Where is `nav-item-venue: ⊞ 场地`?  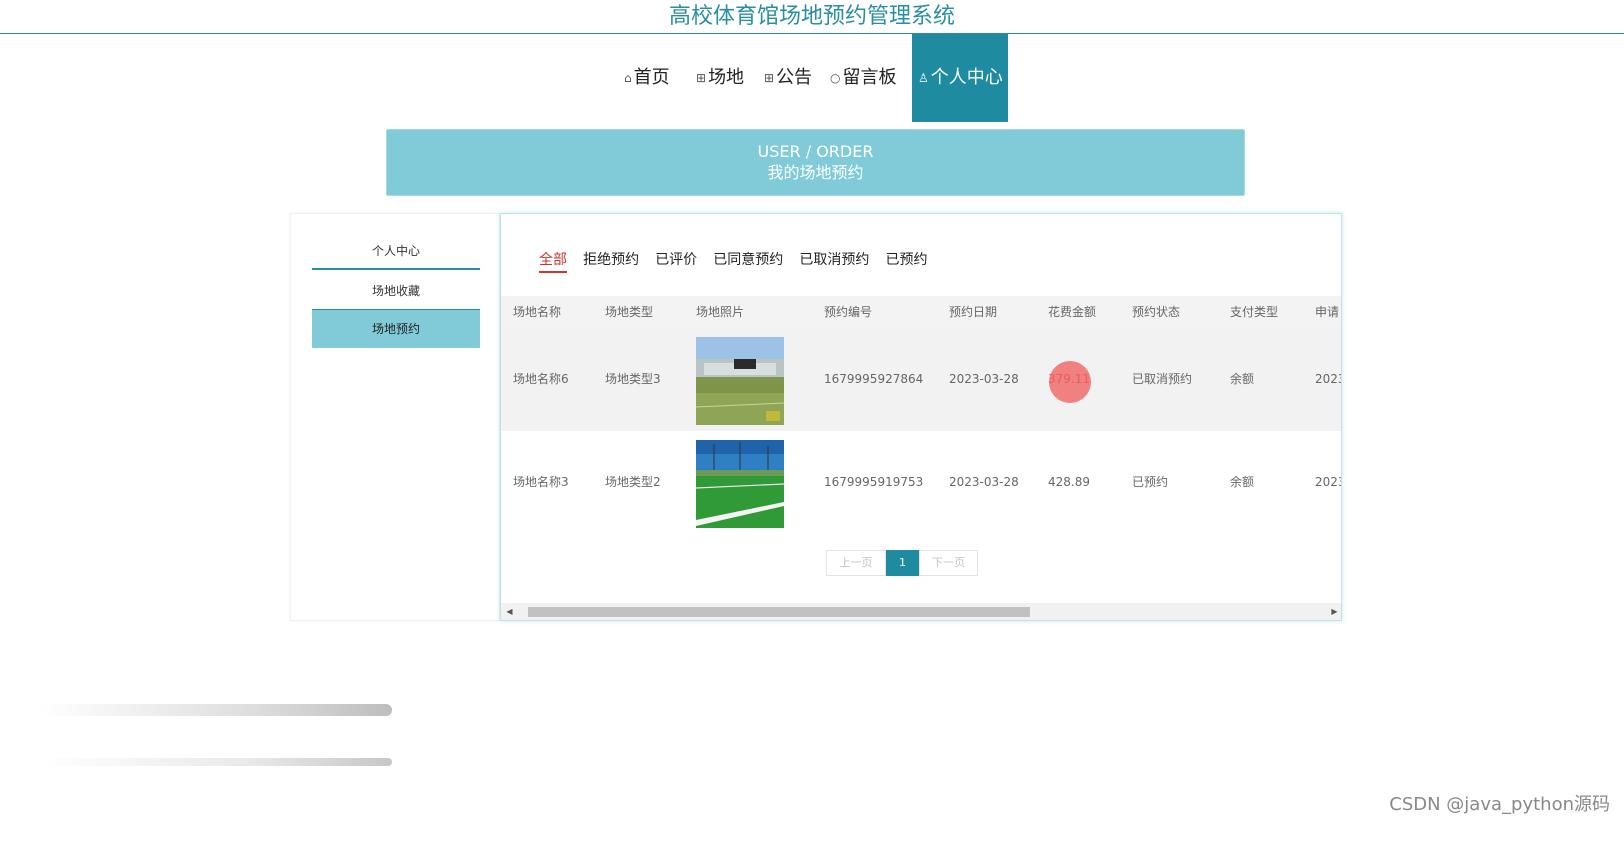
nav-item-venue: ⊞ 场地 is located at coordinates (720, 78).